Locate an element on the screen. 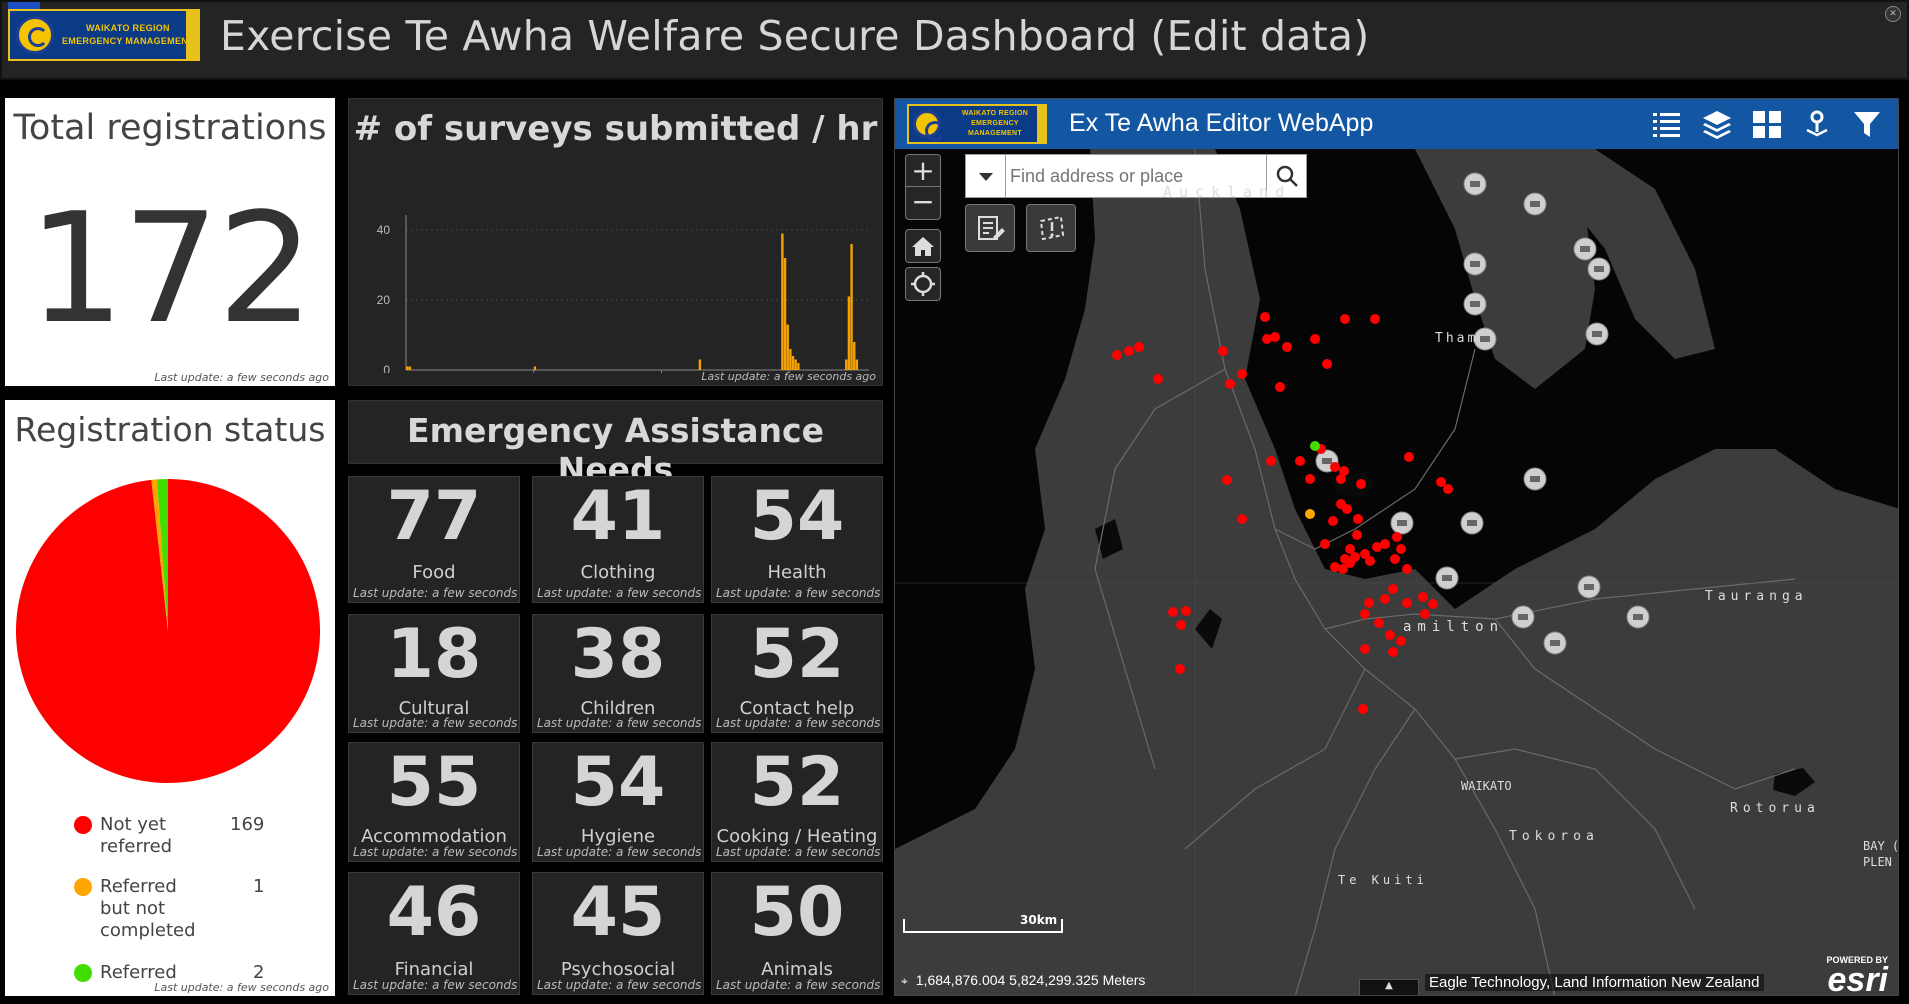  map-label-bay: BAY ( is located at coordinates (1881, 846).